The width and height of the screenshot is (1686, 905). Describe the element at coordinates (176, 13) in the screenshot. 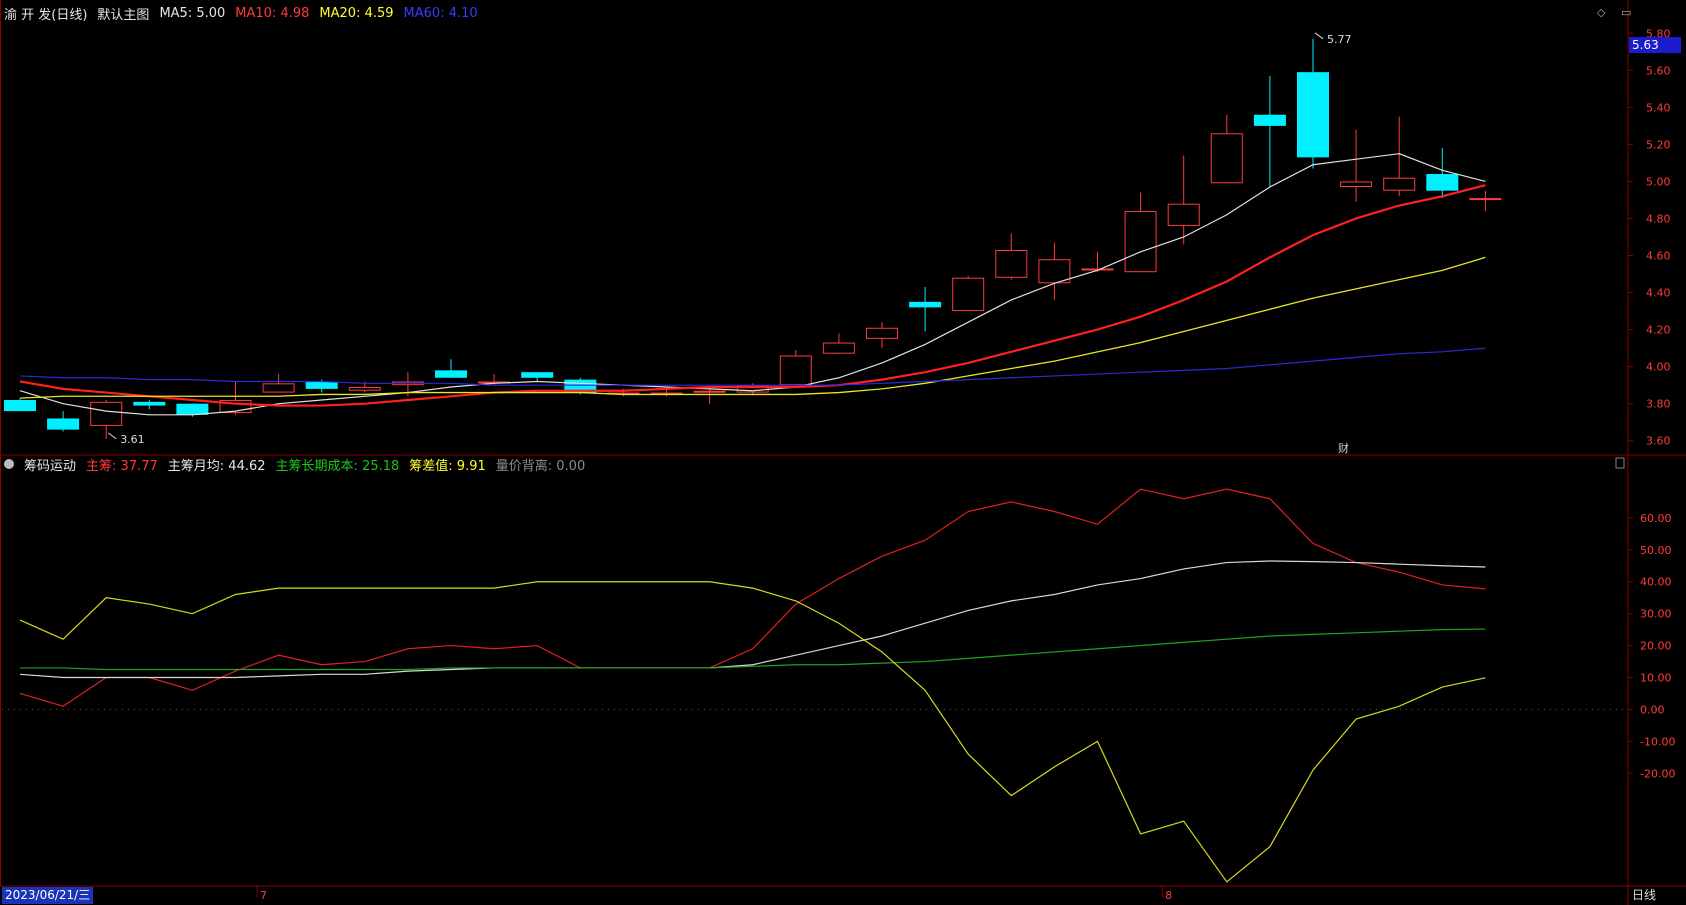

I see `ma5-label: MA5:` at that location.